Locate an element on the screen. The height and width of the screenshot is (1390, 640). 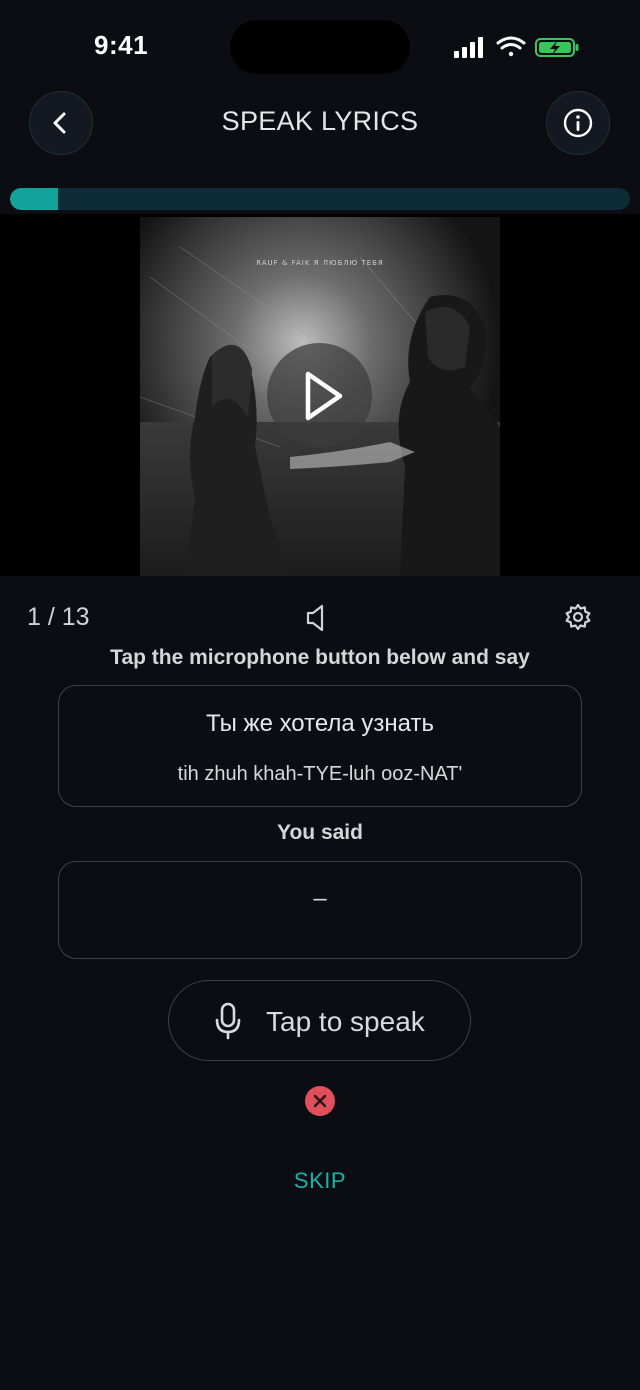
cancel-button is located at coordinates (320, 1101).